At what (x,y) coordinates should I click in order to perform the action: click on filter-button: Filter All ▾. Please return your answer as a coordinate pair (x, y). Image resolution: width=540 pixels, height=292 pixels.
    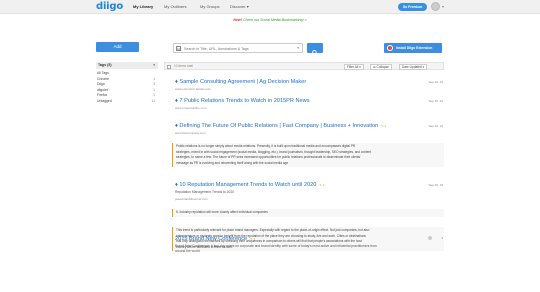
    Looking at the image, I should click on (354, 67).